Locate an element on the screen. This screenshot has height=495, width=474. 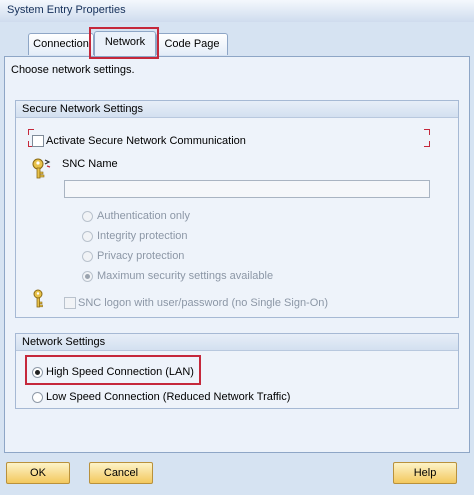
bracket-top-right is located at coordinates (427, 132).